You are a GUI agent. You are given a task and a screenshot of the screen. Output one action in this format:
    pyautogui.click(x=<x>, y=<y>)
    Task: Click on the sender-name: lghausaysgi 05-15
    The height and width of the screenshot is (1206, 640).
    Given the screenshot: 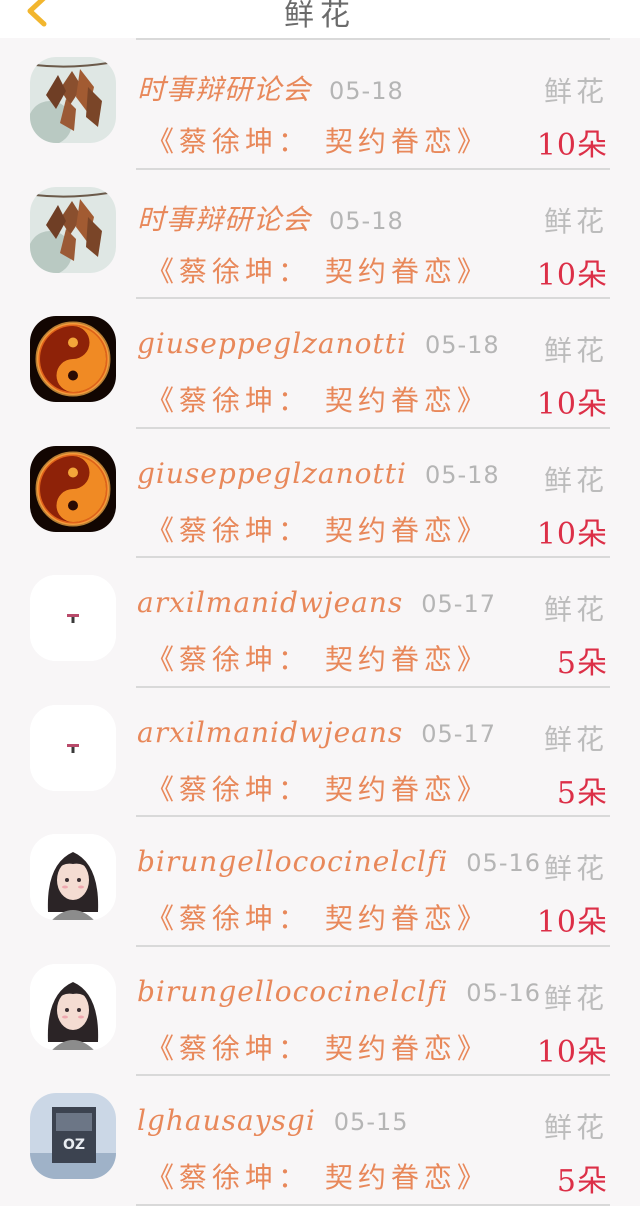 What is the action you would take?
    pyautogui.click(x=273, y=1120)
    